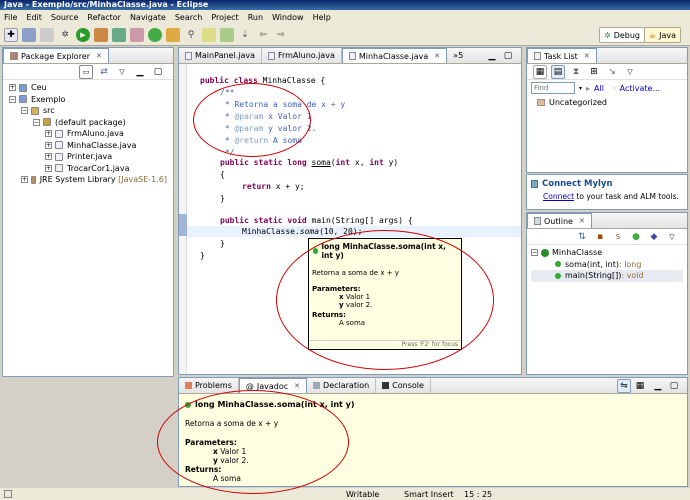 This screenshot has height=500, width=690. I want to click on annotation-icon, so click(227, 34).